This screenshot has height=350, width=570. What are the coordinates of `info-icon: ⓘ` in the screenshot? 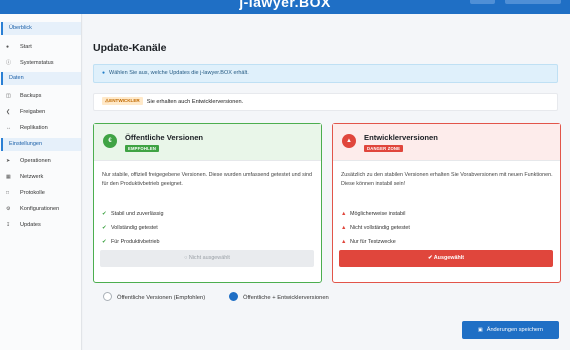 It's located at (9, 63).